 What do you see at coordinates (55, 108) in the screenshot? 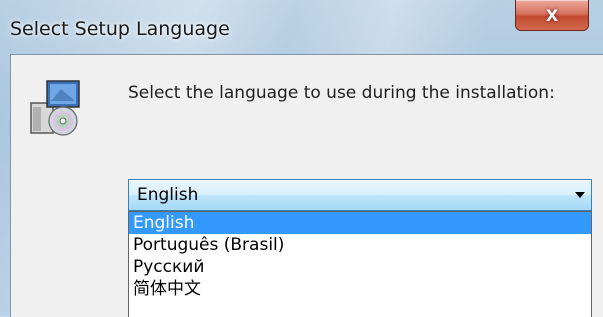
I see `setup-installer-icon` at bounding box center [55, 108].